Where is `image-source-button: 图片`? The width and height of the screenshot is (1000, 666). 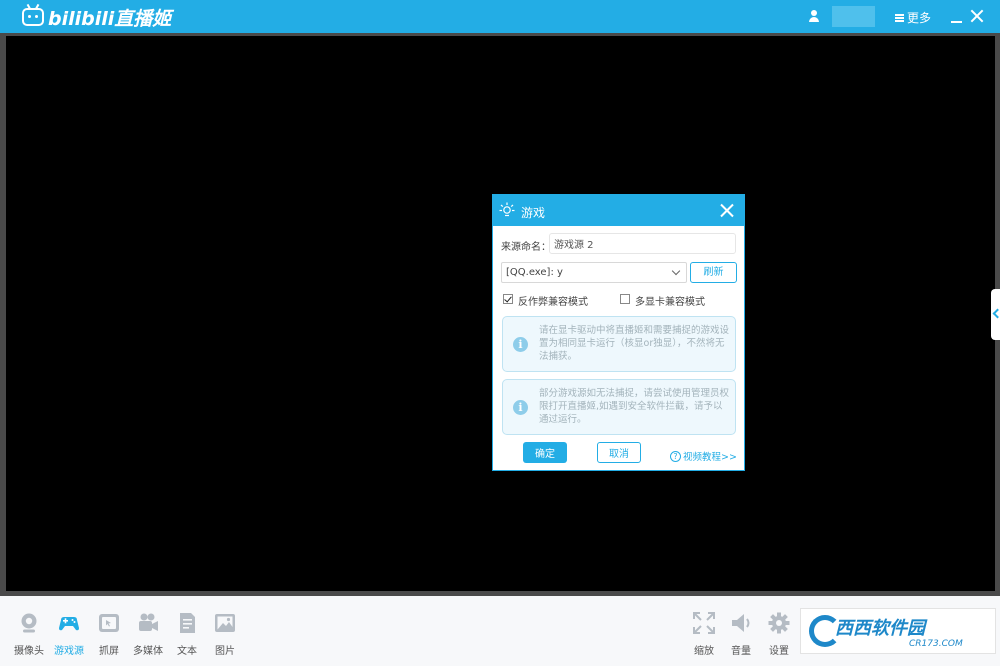
image-source-button: 图片 is located at coordinates (225, 633).